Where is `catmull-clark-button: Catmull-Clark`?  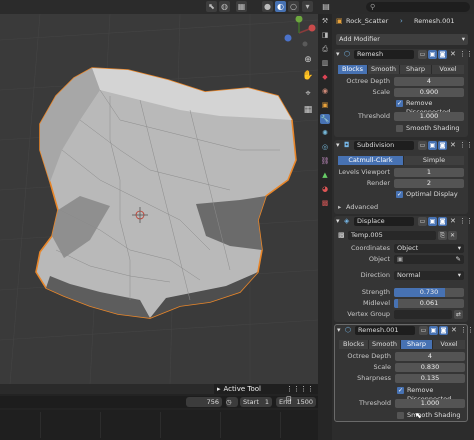
catmull-clark-button: Catmull-Clark is located at coordinates (371, 160).